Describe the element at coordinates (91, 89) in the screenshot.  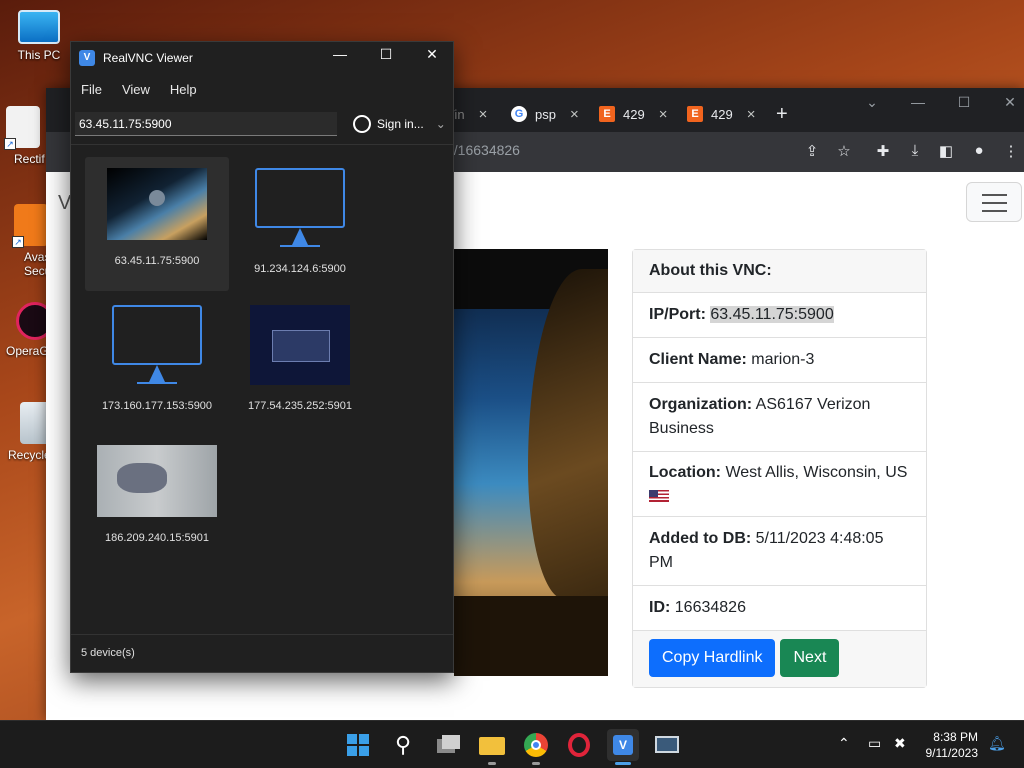
I see `menu-file: File` at that location.